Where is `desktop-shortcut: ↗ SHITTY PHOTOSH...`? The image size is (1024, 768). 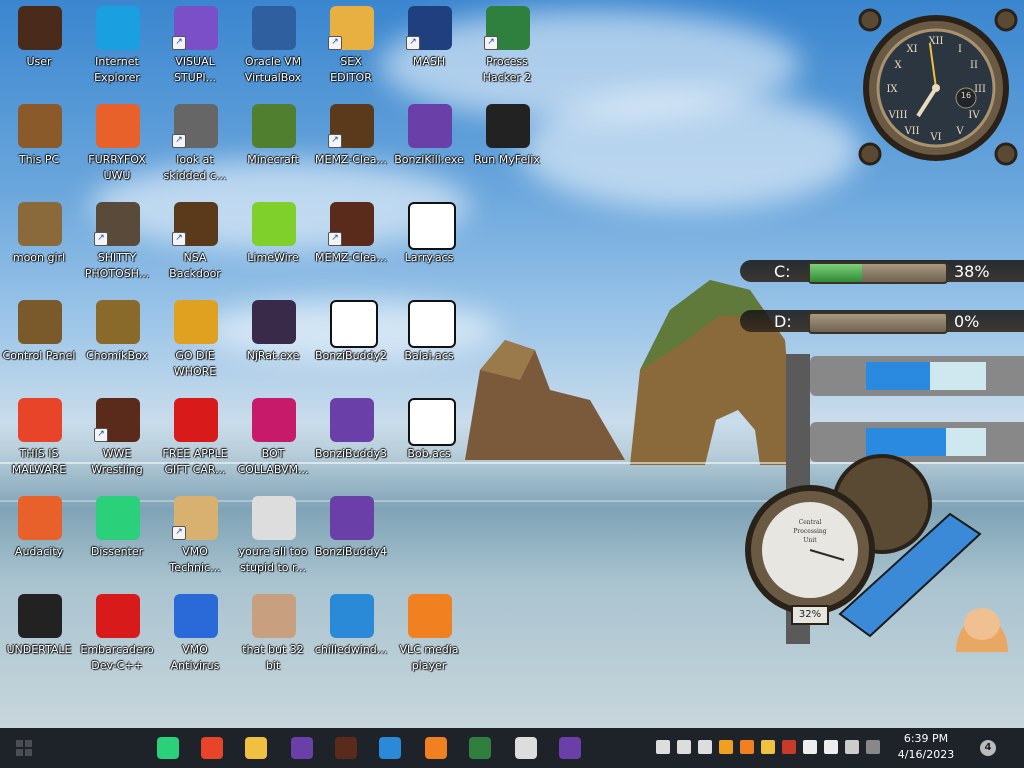 desktop-shortcut: ↗ SHITTY PHOTOSH... is located at coordinates (117, 241).